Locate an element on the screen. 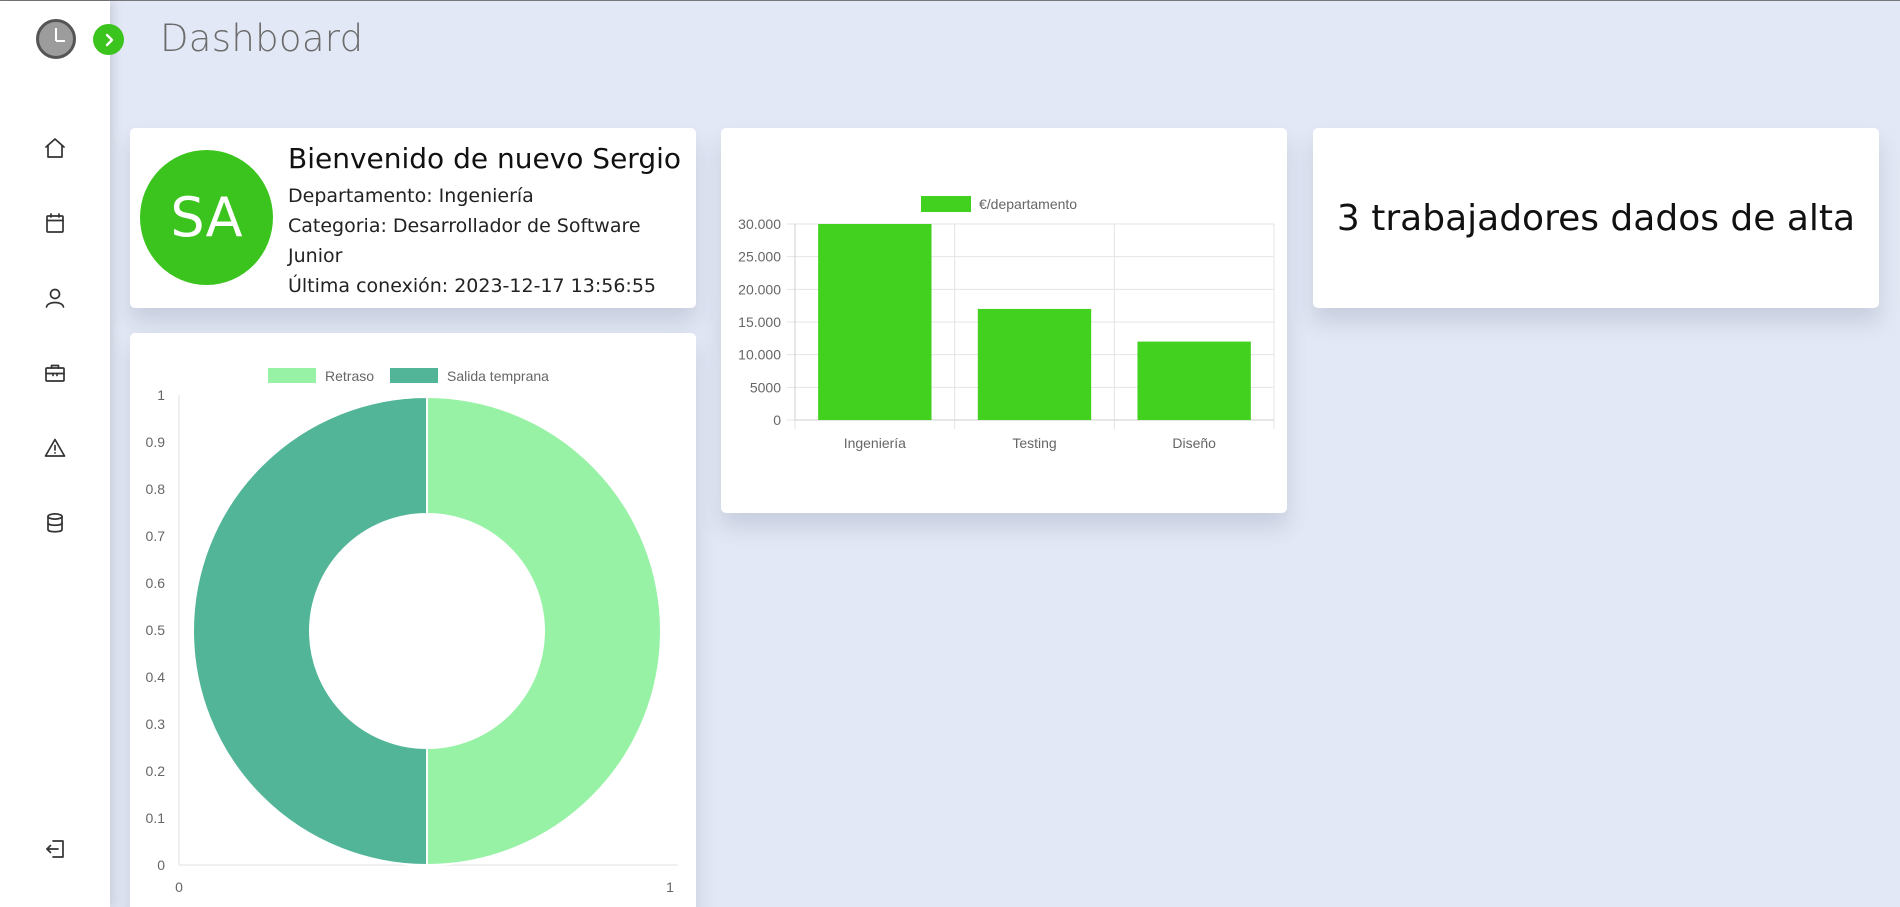  y-tick-label: 1 is located at coordinates (161, 395).